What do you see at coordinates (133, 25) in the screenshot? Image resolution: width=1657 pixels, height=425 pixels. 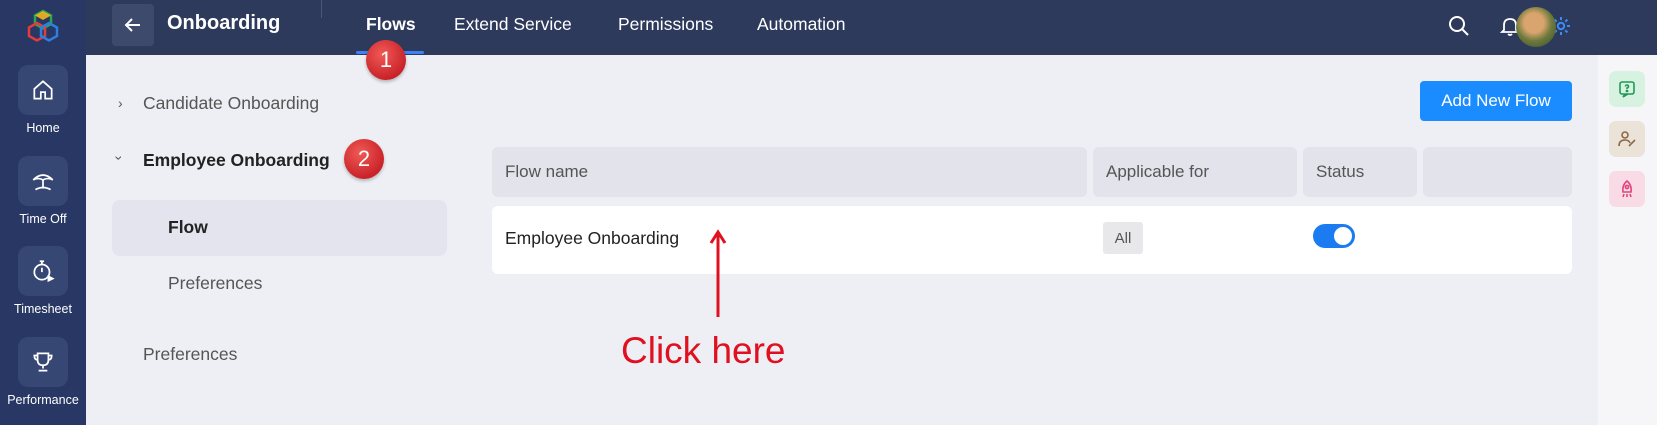 I see `back-arrow-icon` at bounding box center [133, 25].